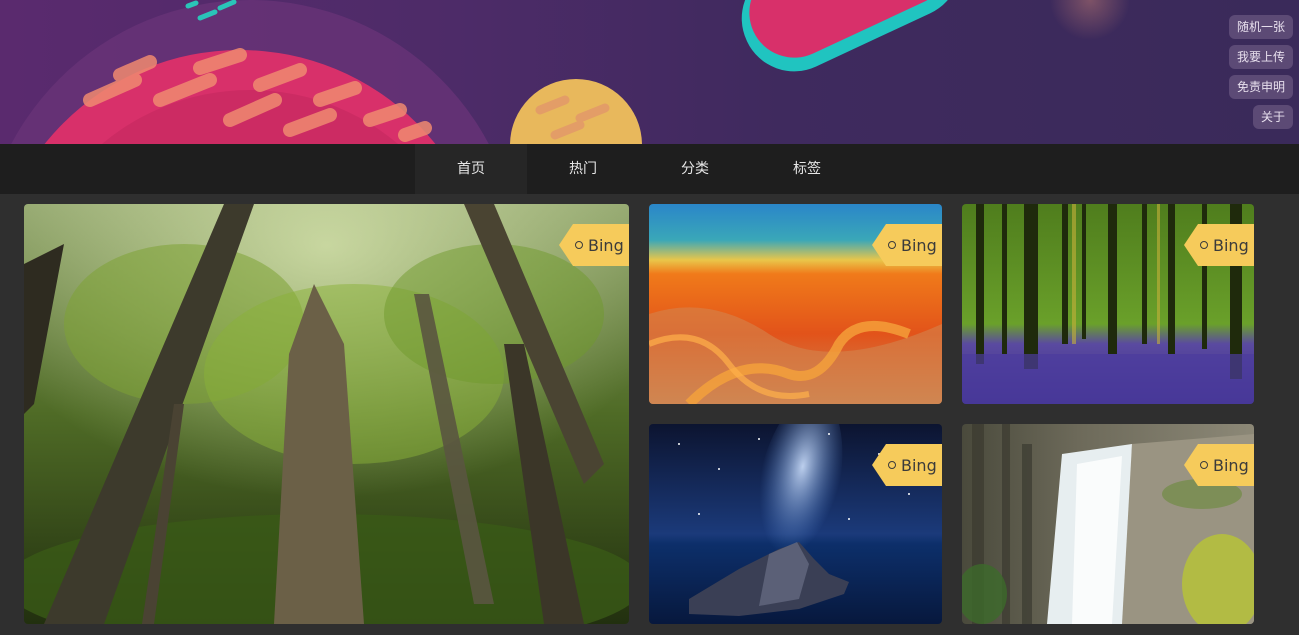 This screenshot has width=1299, height=635. I want to click on nav-item-popular: 热门, so click(583, 169).